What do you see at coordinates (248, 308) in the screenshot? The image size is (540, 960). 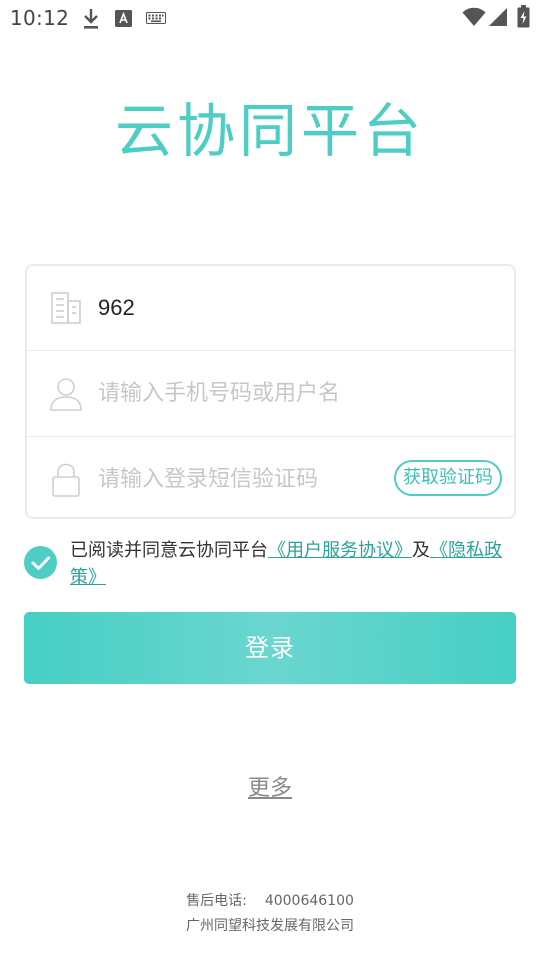 I see `company-code-input` at bounding box center [248, 308].